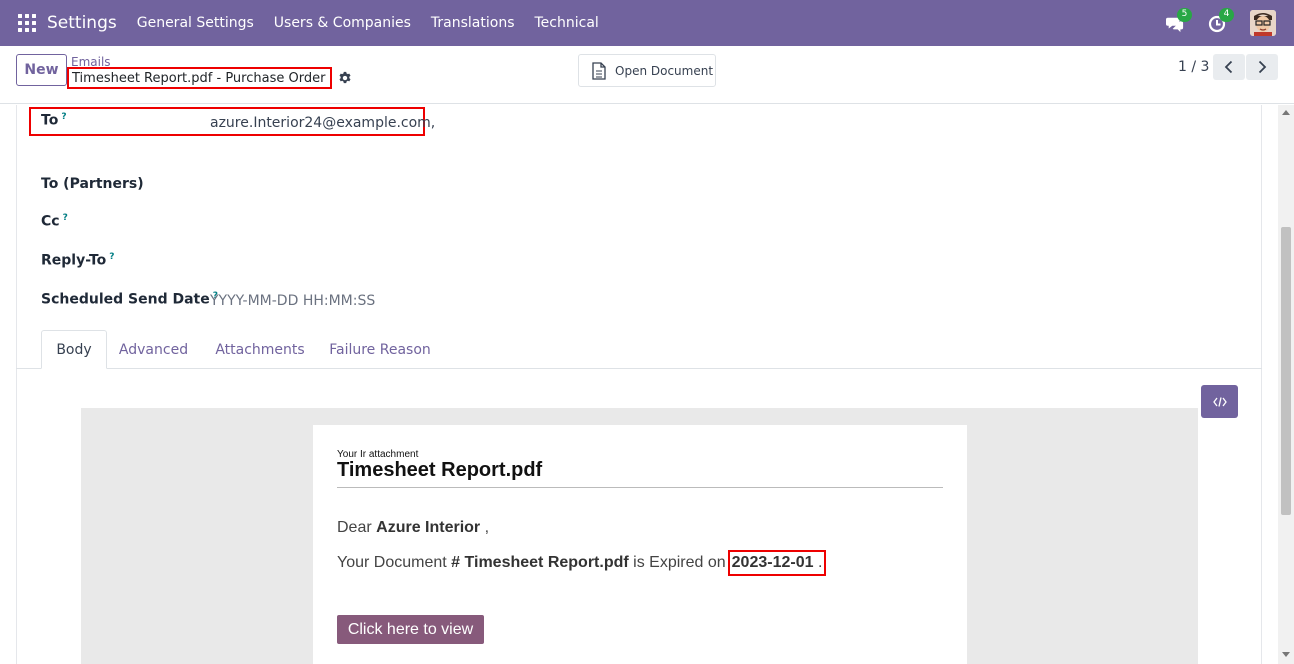 The width and height of the screenshot is (1294, 664). I want to click on to-partners-label: To (Partners), so click(92, 184).